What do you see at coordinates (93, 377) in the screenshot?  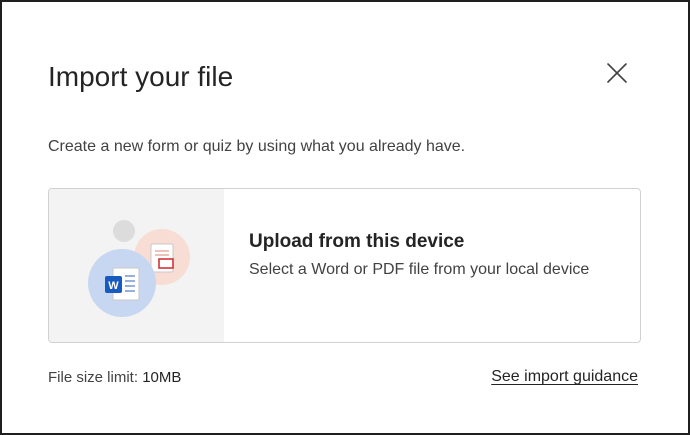 I see `file-size-label: File size limit:` at bounding box center [93, 377].